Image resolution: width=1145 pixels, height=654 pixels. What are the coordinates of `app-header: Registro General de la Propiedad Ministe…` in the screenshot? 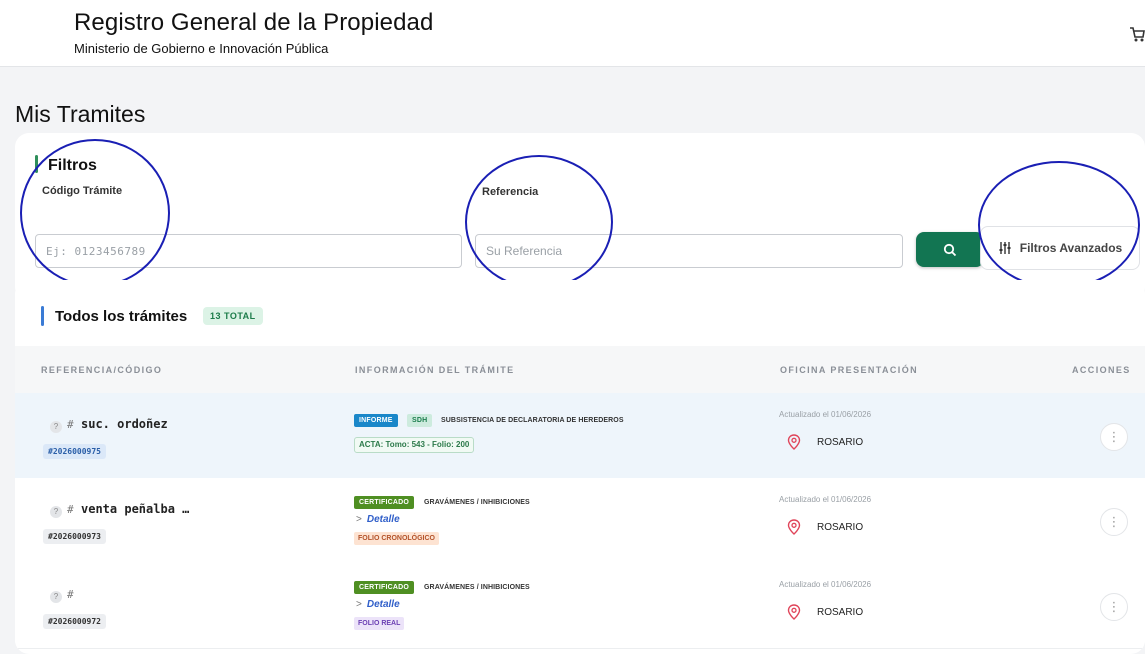 It's located at (572, 33).